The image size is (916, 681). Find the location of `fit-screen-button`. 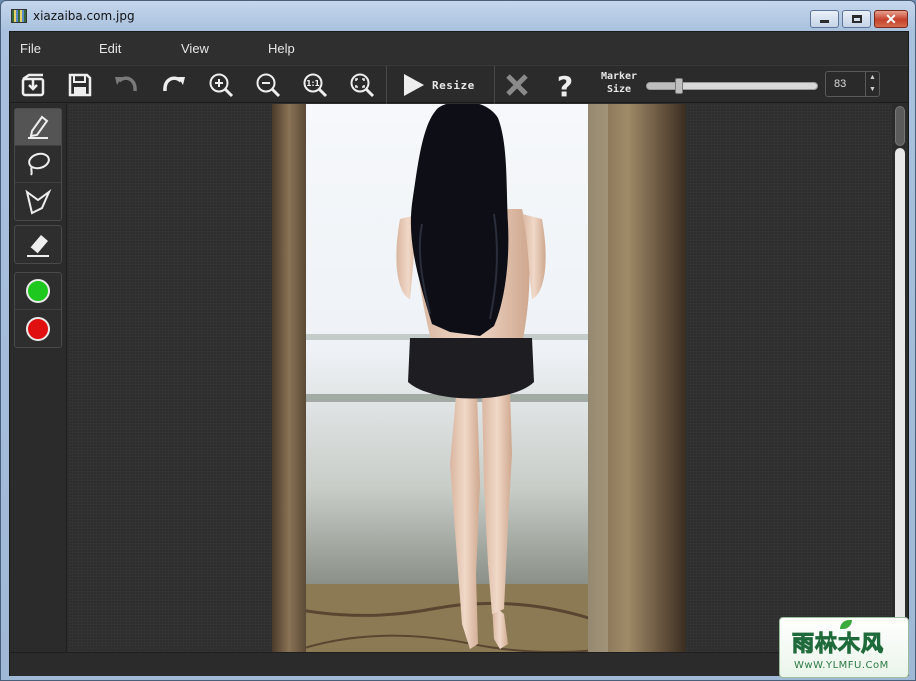

fit-screen-button is located at coordinates (362, 85).